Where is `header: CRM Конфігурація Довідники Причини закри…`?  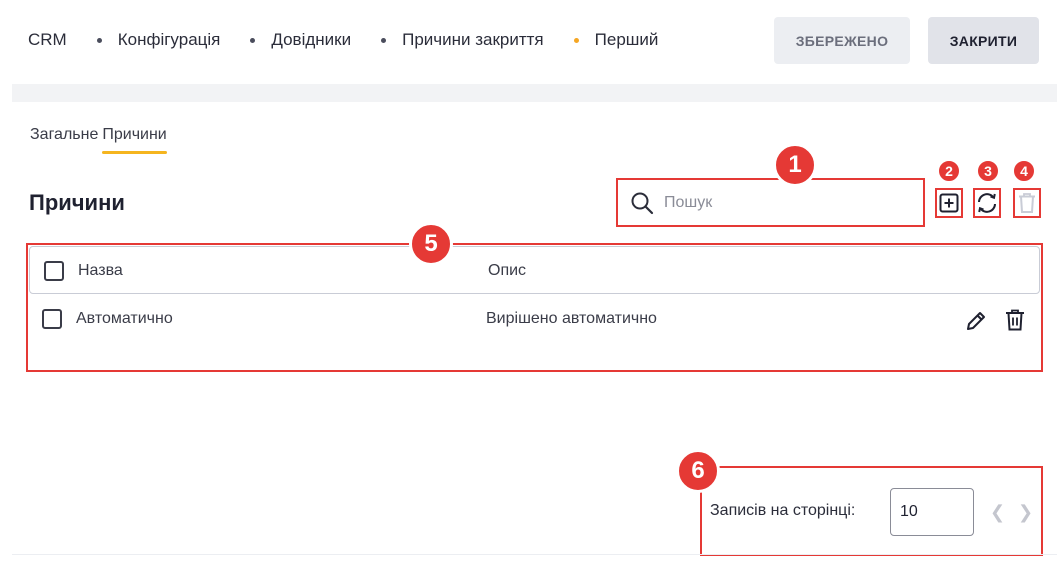 header: CRM Конфігурація Довідники Причини закри… is located at coordinates (528, 42).